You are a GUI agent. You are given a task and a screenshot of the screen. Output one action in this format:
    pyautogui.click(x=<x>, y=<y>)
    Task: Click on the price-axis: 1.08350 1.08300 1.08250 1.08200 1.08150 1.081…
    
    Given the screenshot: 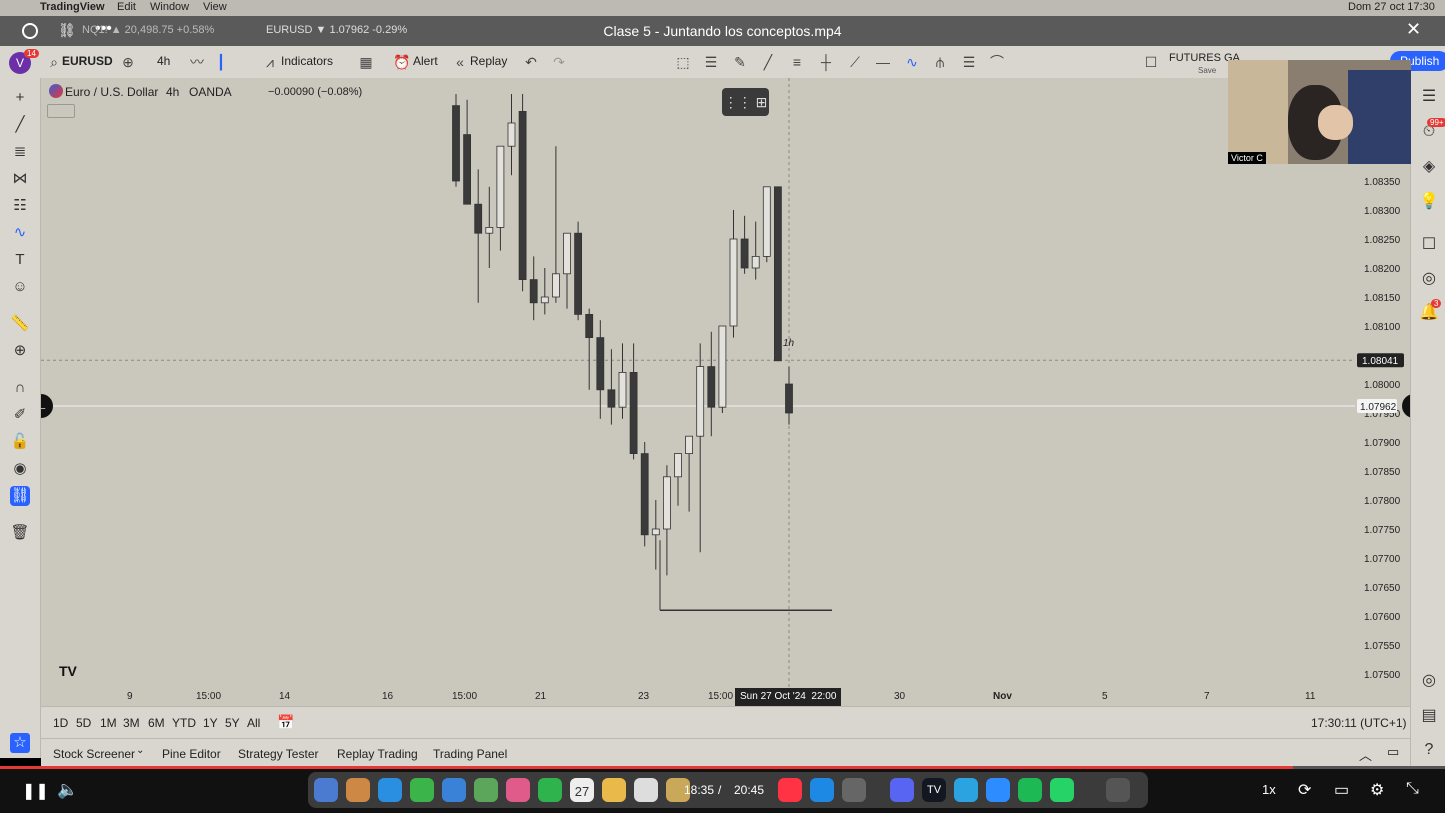 What is the action you would take?
    pyautogui.click(x=1382, y=383)
    